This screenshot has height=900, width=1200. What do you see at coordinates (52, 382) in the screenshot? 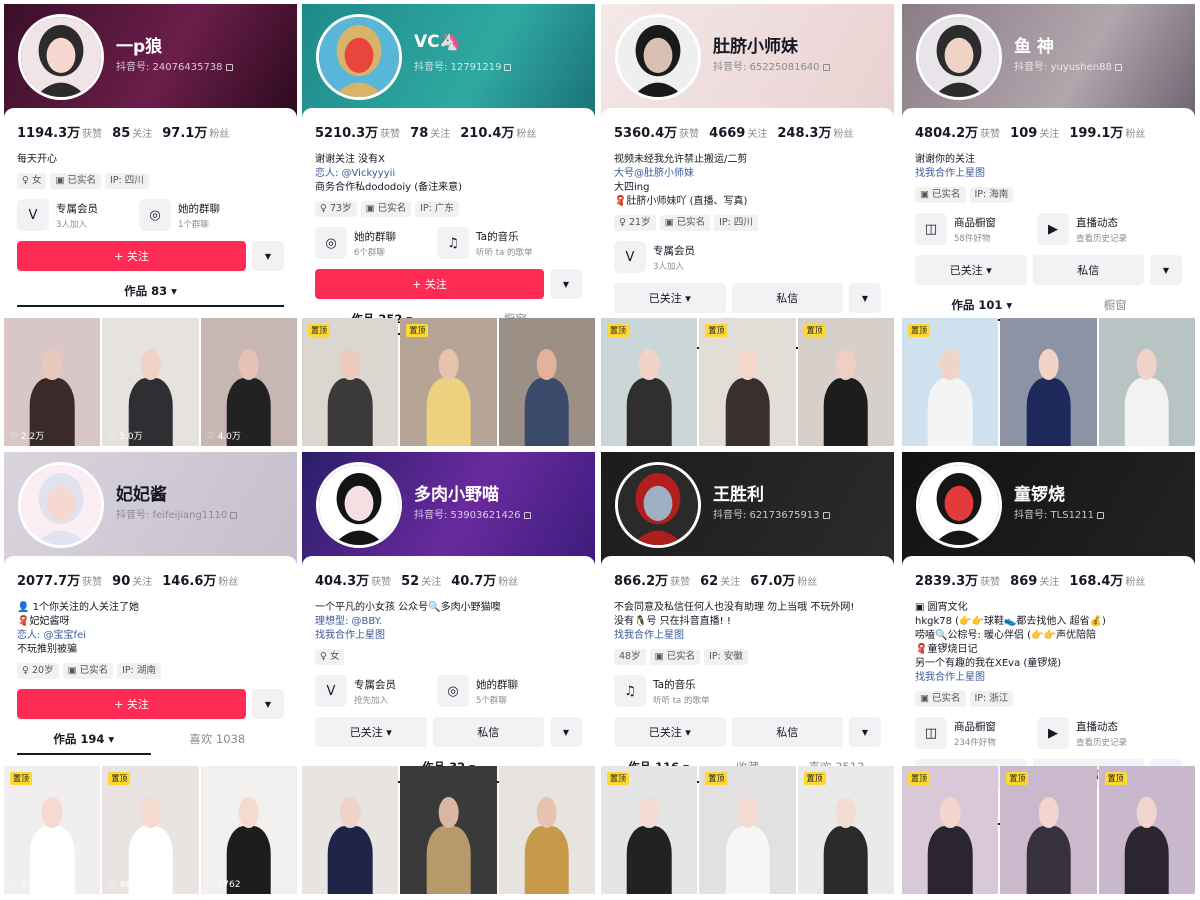
I see `work-thumbnail: ♡ 2.2万` at bounding box center [52, 382].